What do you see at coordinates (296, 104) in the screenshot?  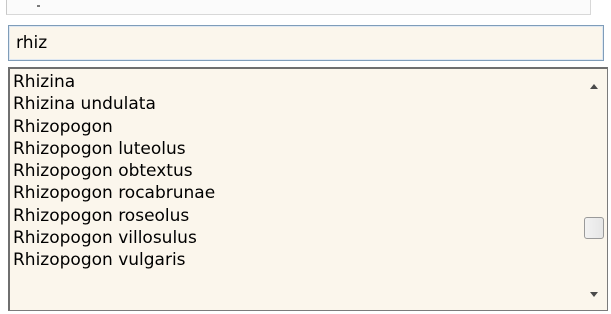 I see `list-item: Rhizina undulata` at bounding box center [296, 104].